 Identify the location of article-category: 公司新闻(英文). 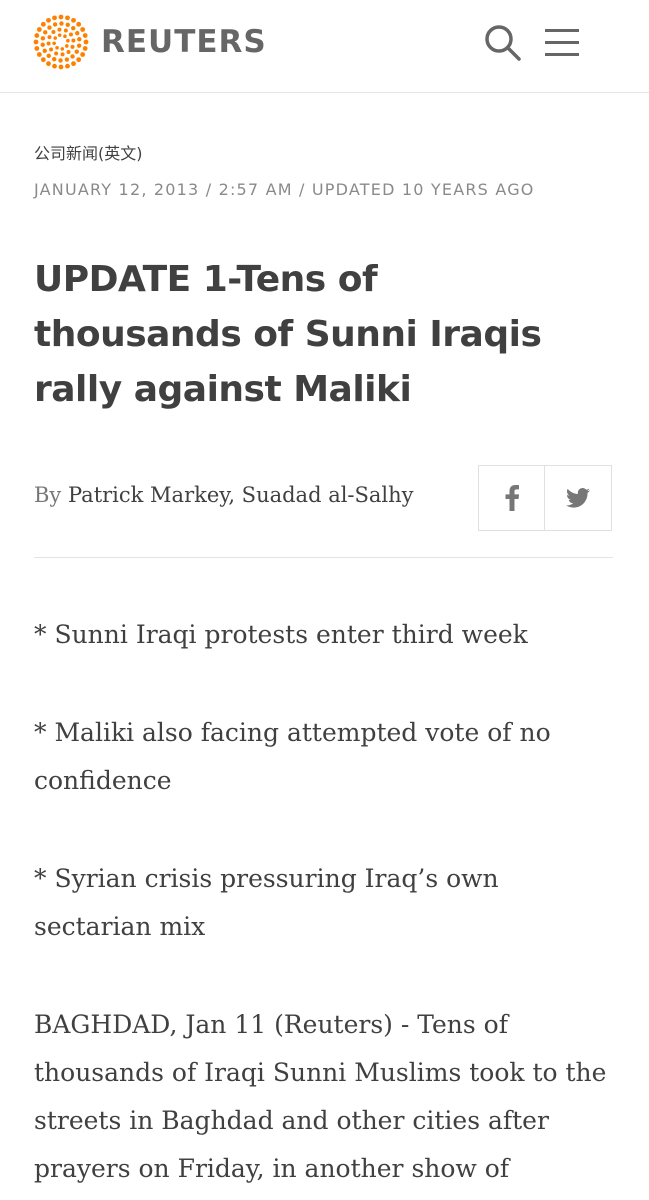
(88, 152).